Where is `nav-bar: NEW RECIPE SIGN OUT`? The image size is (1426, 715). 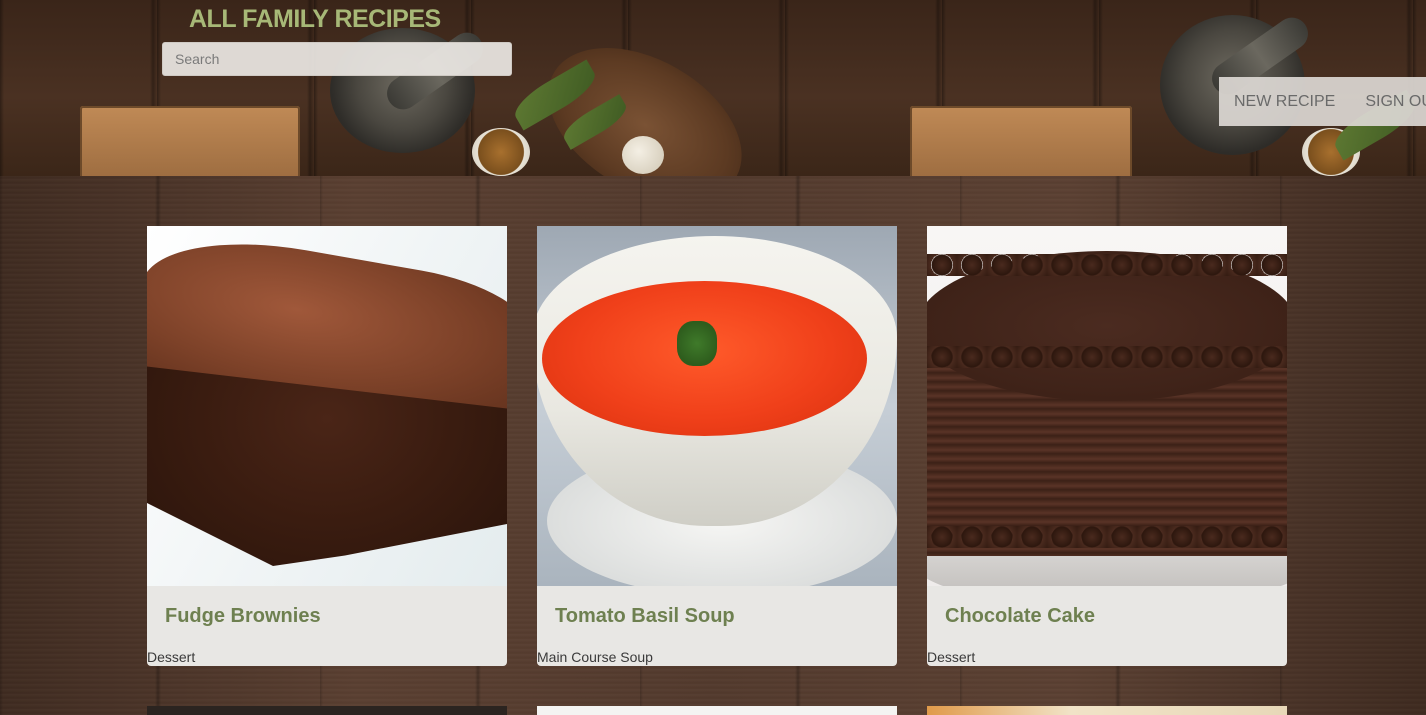 nav-bar: NEW RECIPE SIGN OUT is located at coordinates (1322, 101).